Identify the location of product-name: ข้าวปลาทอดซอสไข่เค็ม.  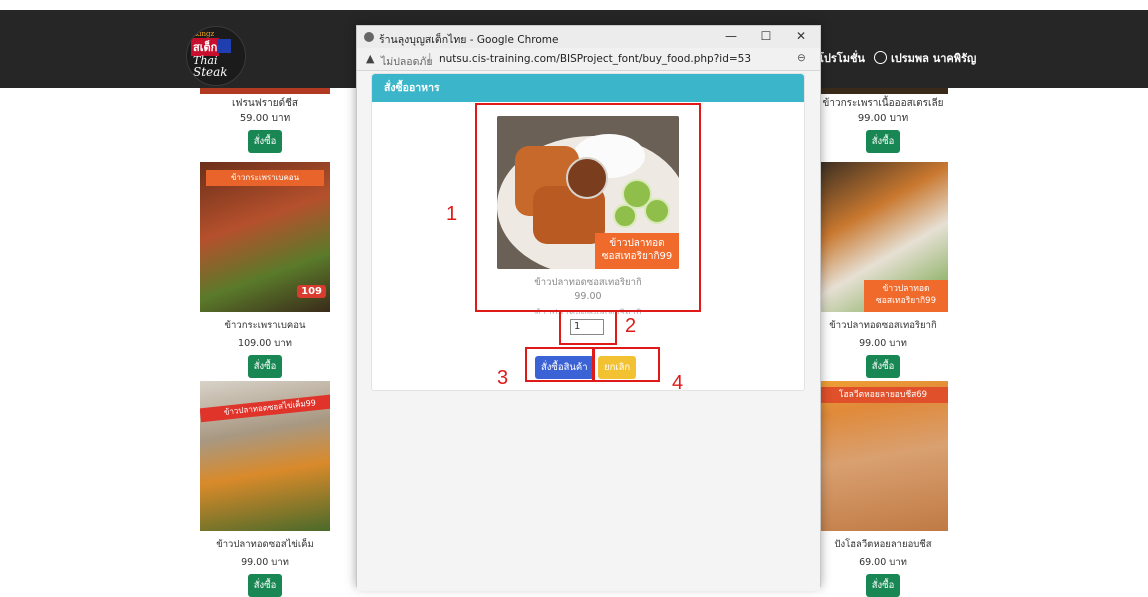
(265, 544).